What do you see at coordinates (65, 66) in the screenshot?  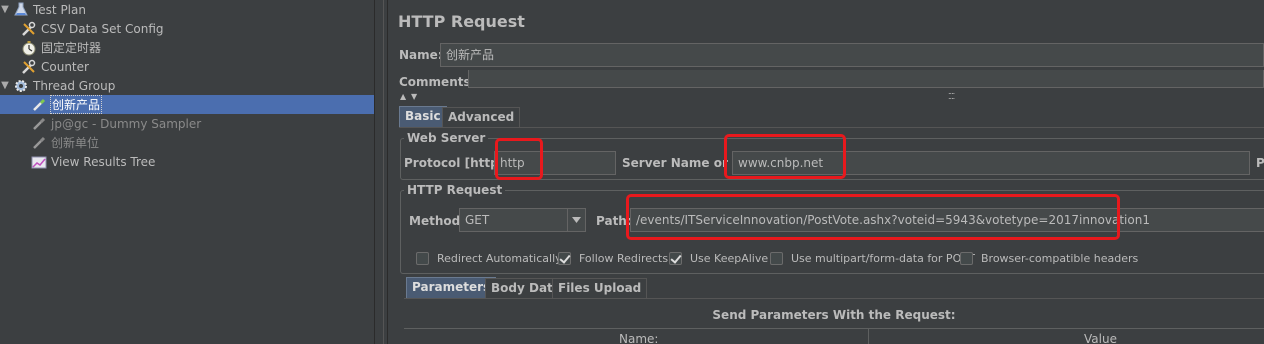 I see `tree-item-label: Counter` at bounding box center [65, 66].